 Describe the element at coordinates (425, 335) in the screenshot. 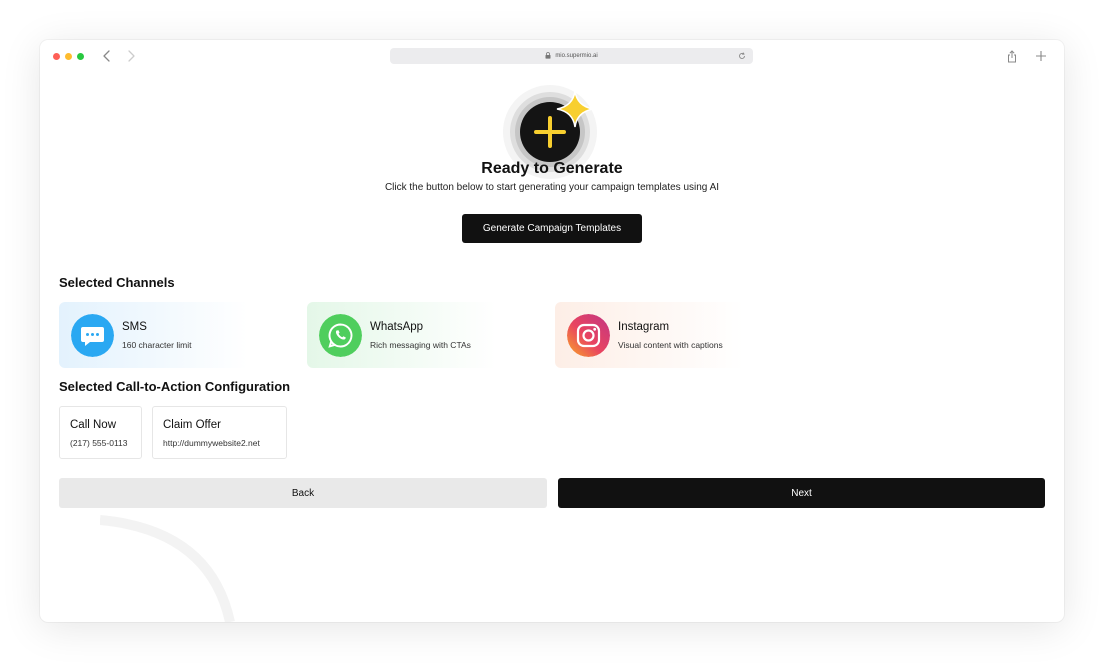

I see `channel-card-whatsapp: WhatsApp Rich messaging with CTAs` at that location.